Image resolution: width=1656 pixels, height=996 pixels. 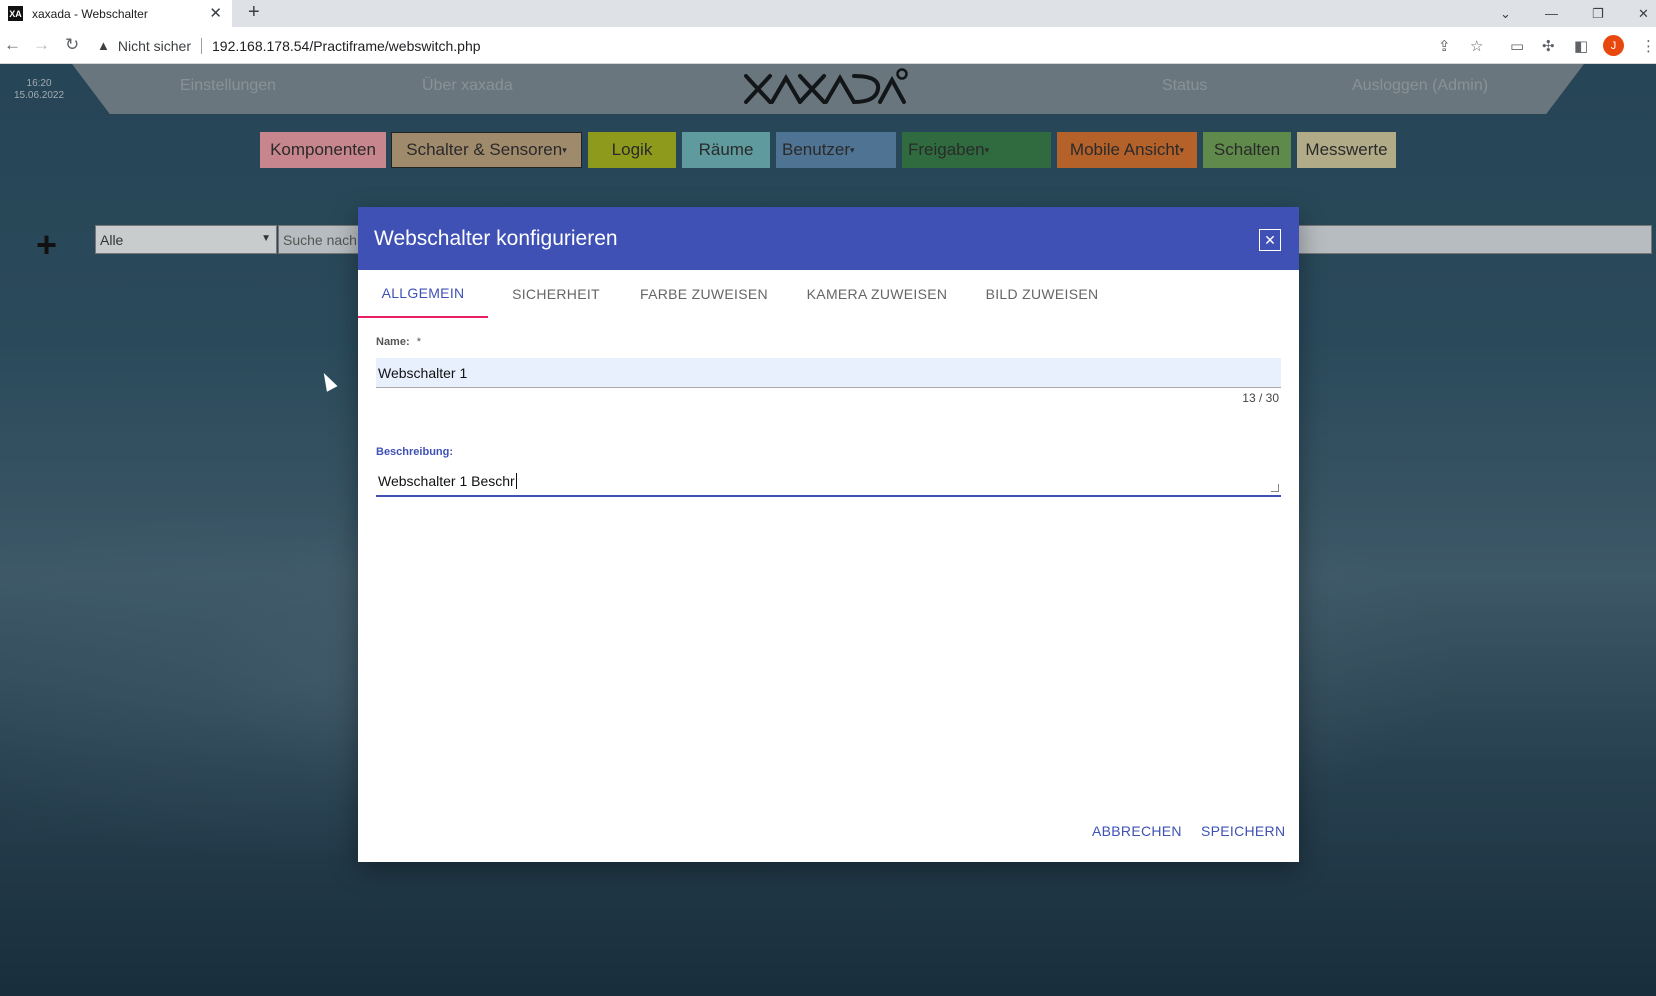 I want to click on save-button: SPEICHERN, so click(x=1243, y=831).